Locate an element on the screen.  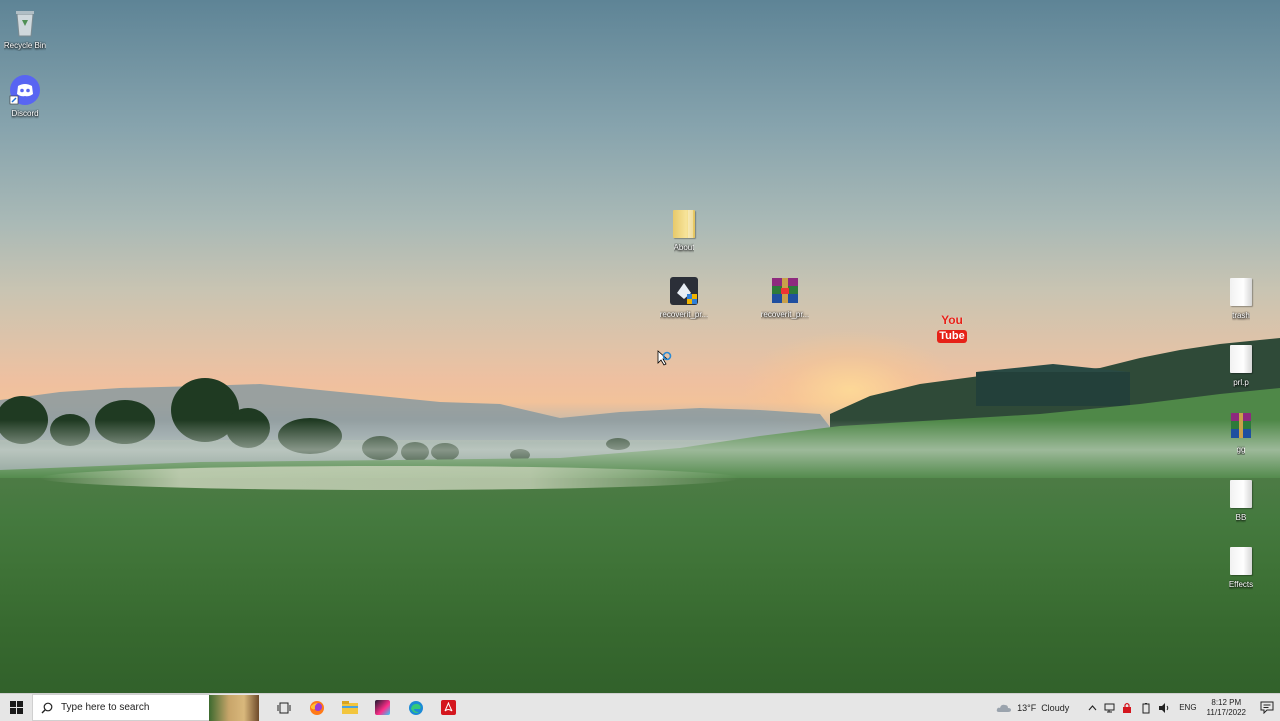
edge-icon is located at coordinates (415, 707).